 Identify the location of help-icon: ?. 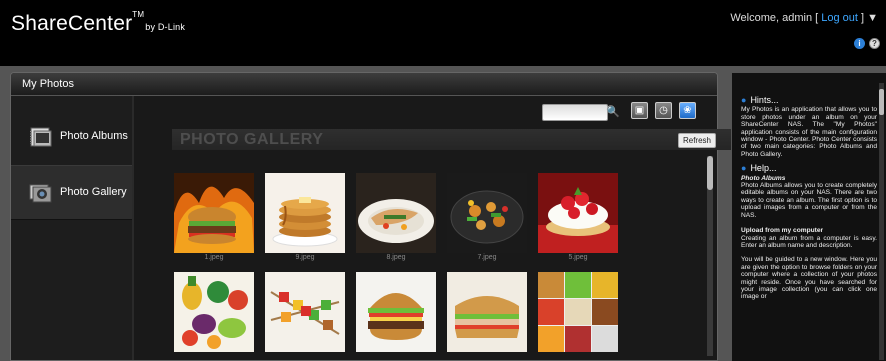
(874, 43).